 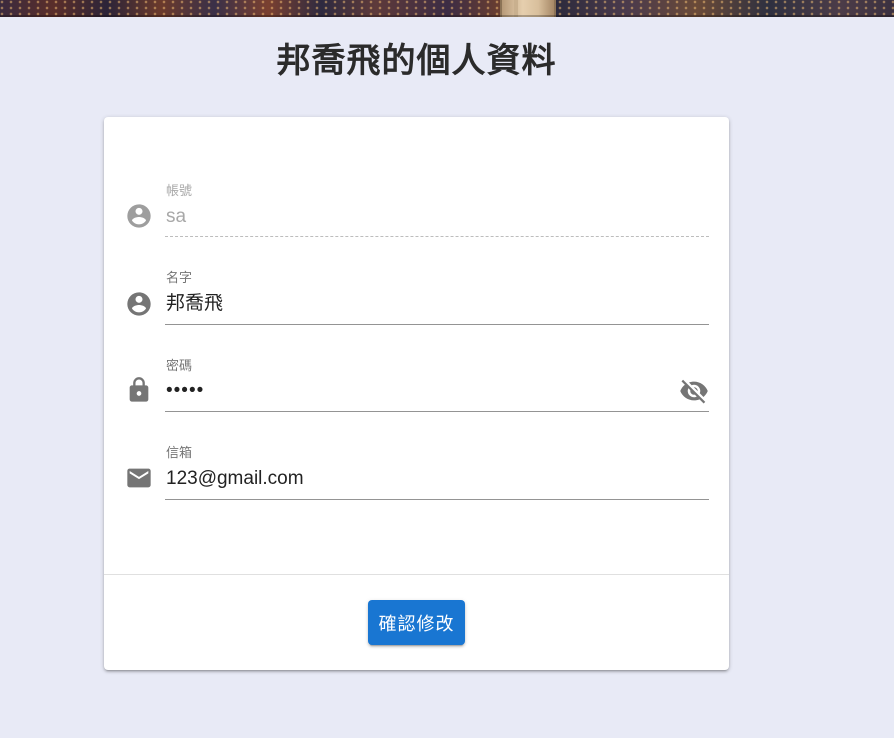 What do you see at coordinates (416, 574) in the screenshot?
I see `card-divider` at bounding box center [416, 574].